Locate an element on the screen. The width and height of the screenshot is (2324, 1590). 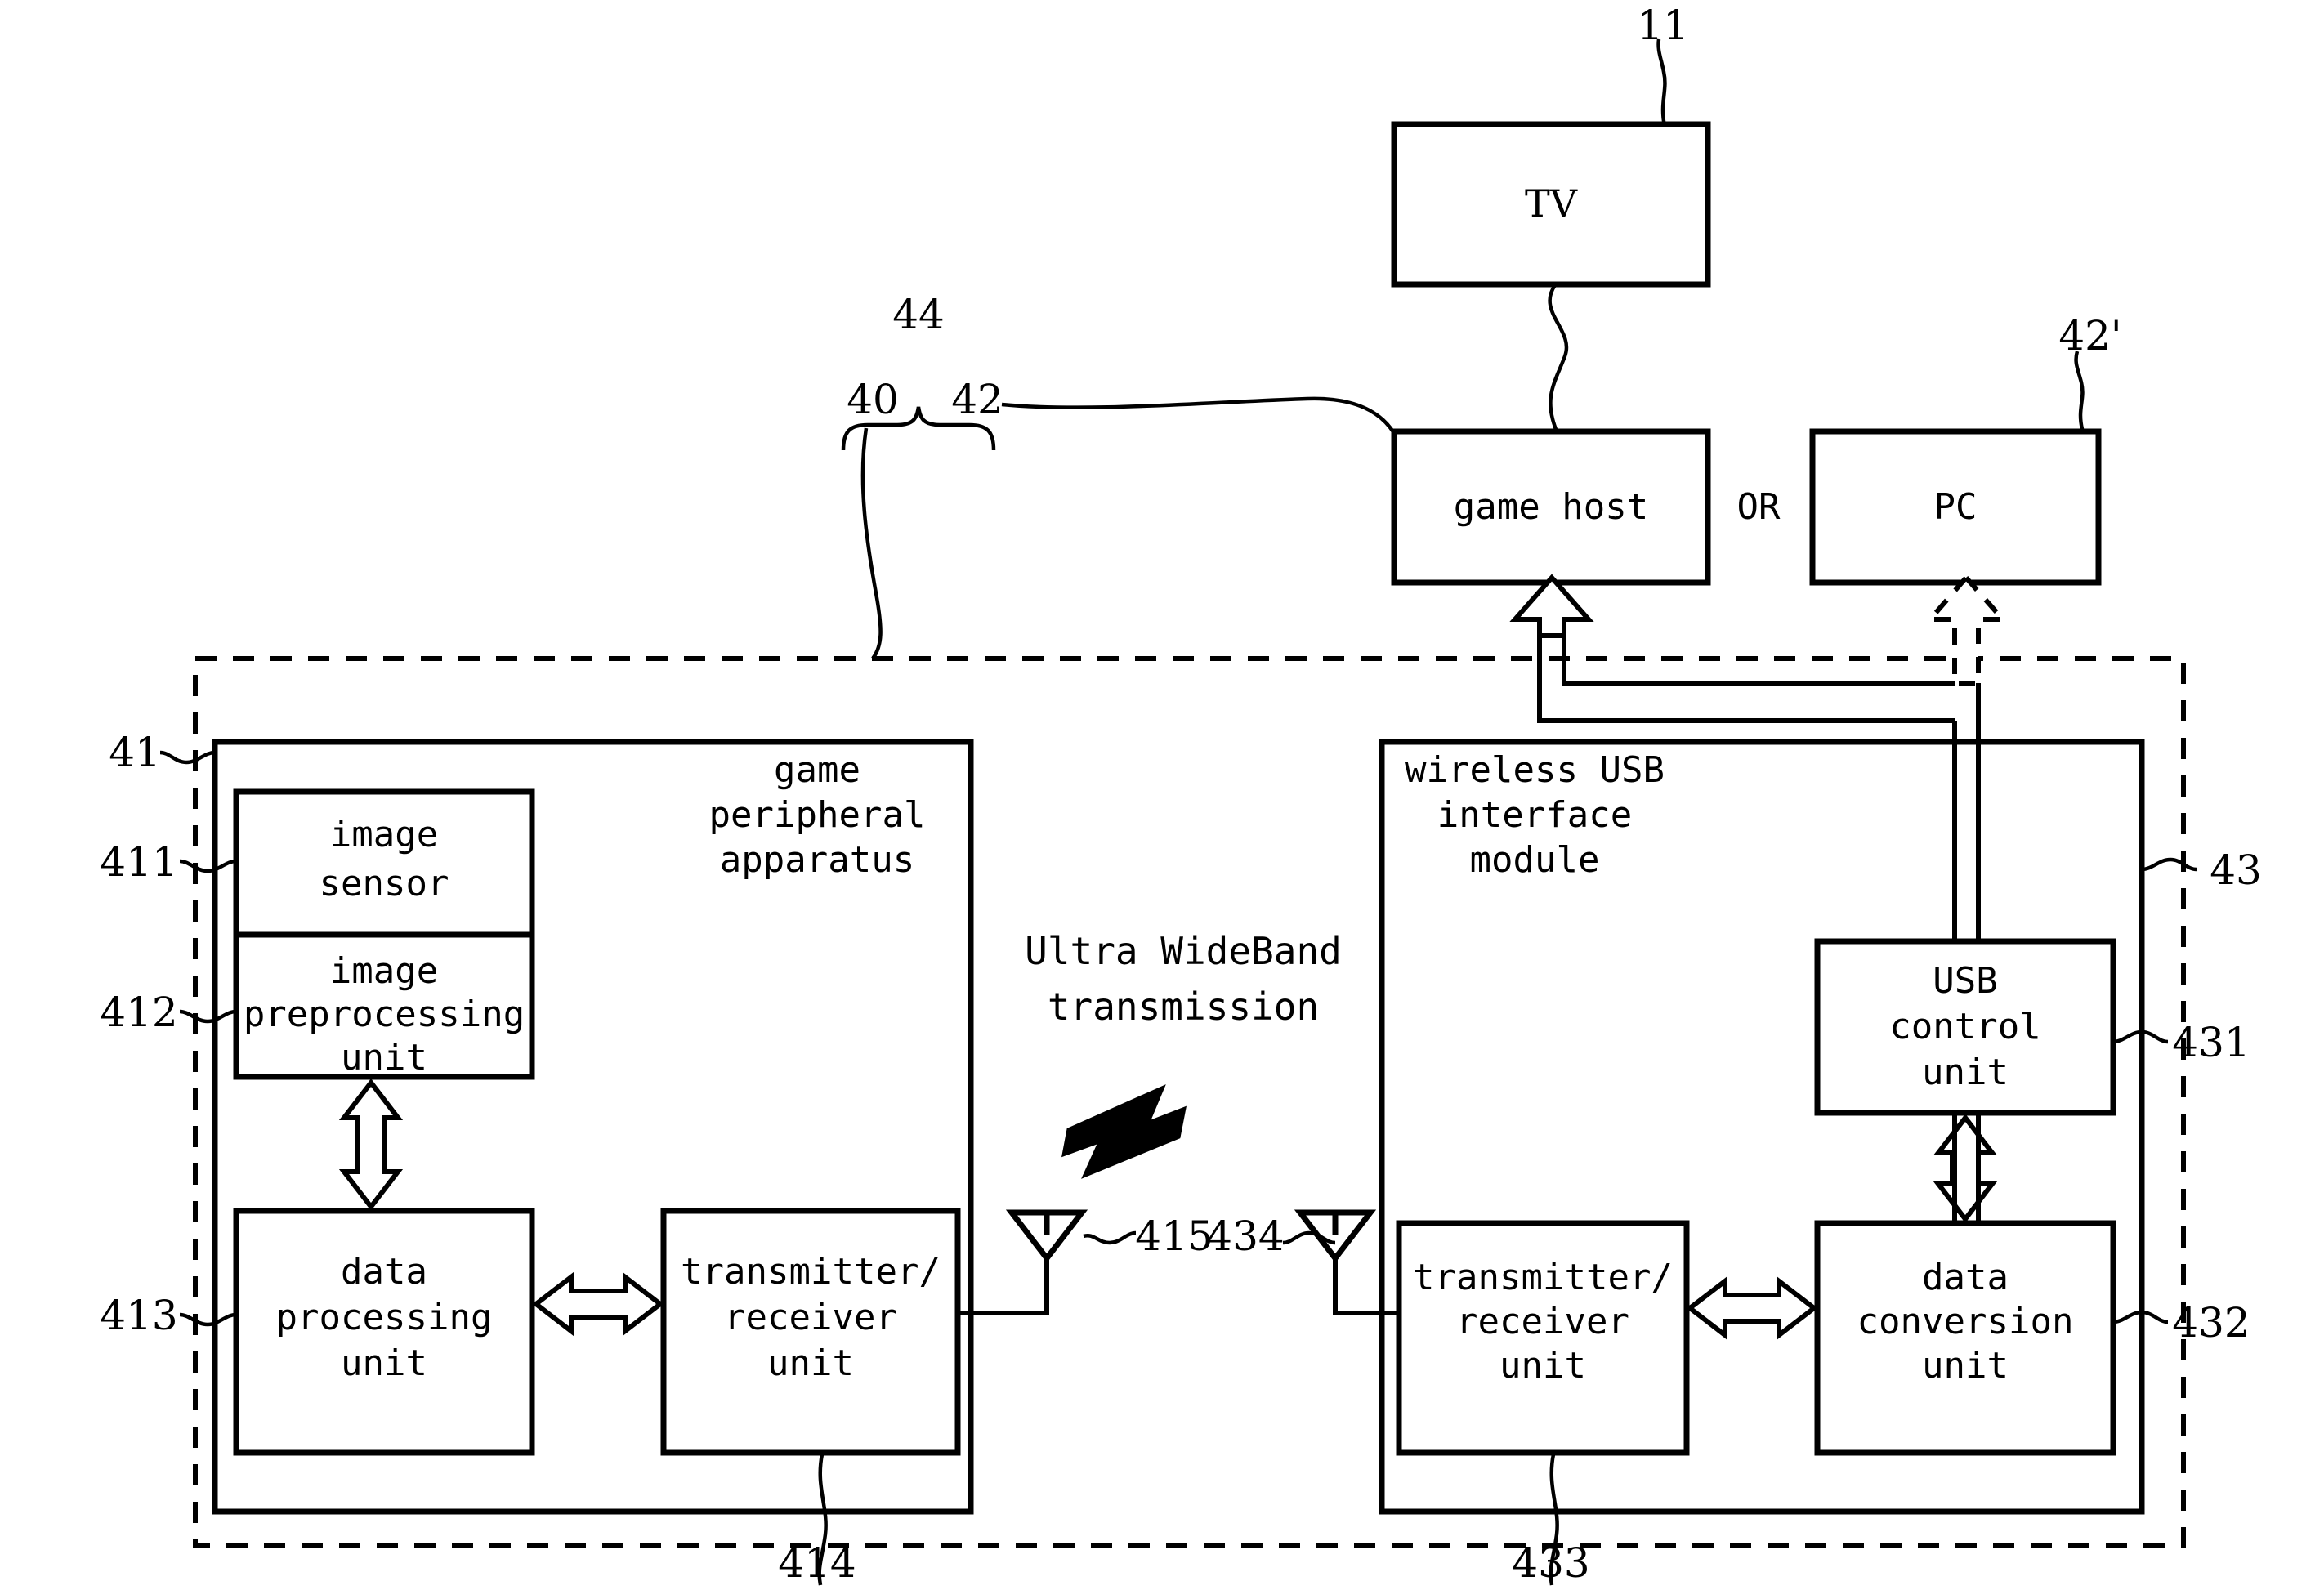
module-antenna-wire is located at coordinates (1366, 1286).